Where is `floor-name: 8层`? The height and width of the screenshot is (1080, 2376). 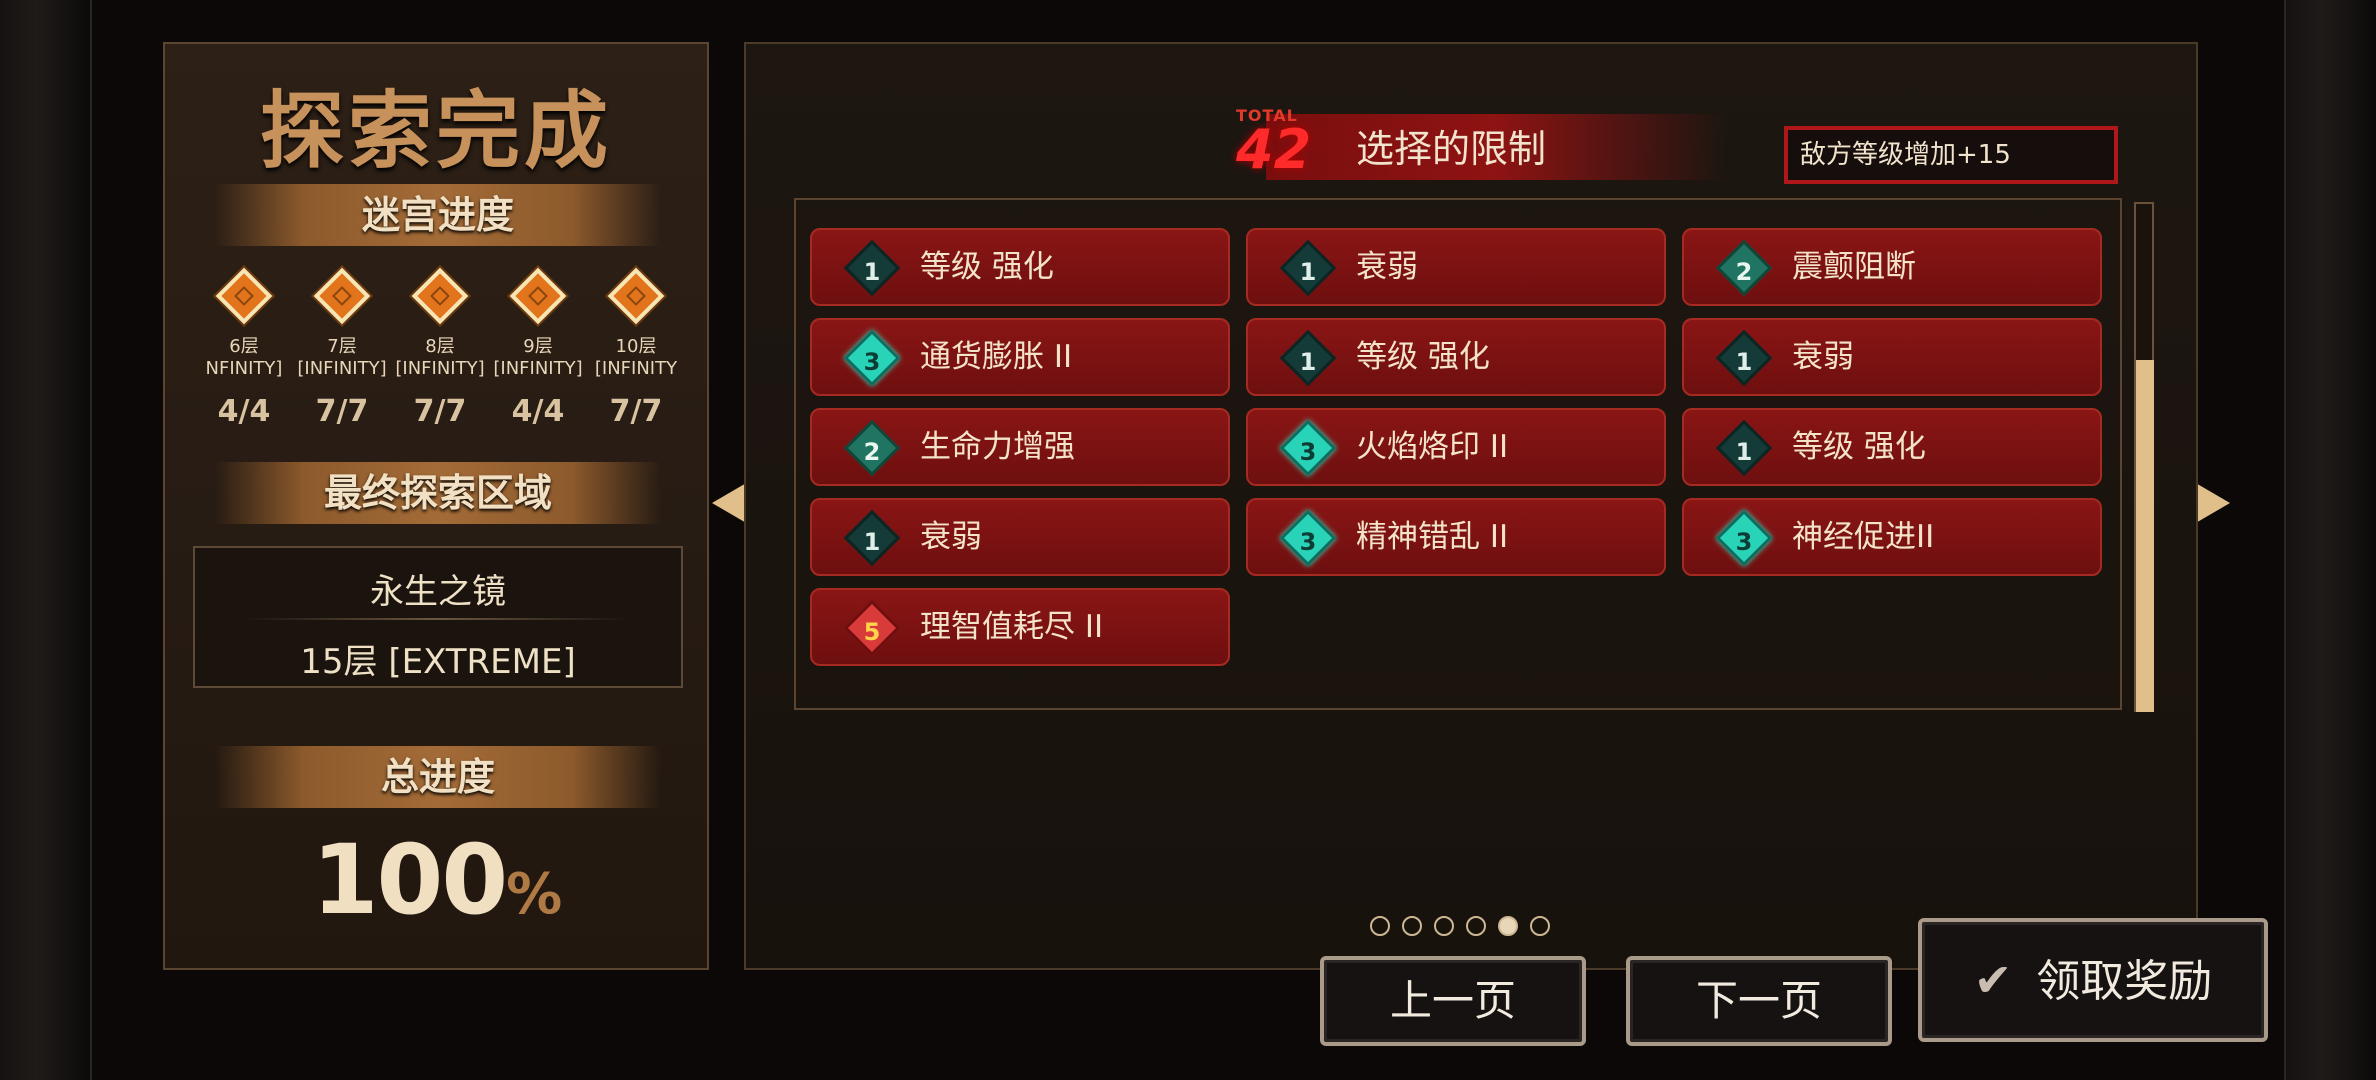
floor-name: 8层 is located at coordinates (440, 346).